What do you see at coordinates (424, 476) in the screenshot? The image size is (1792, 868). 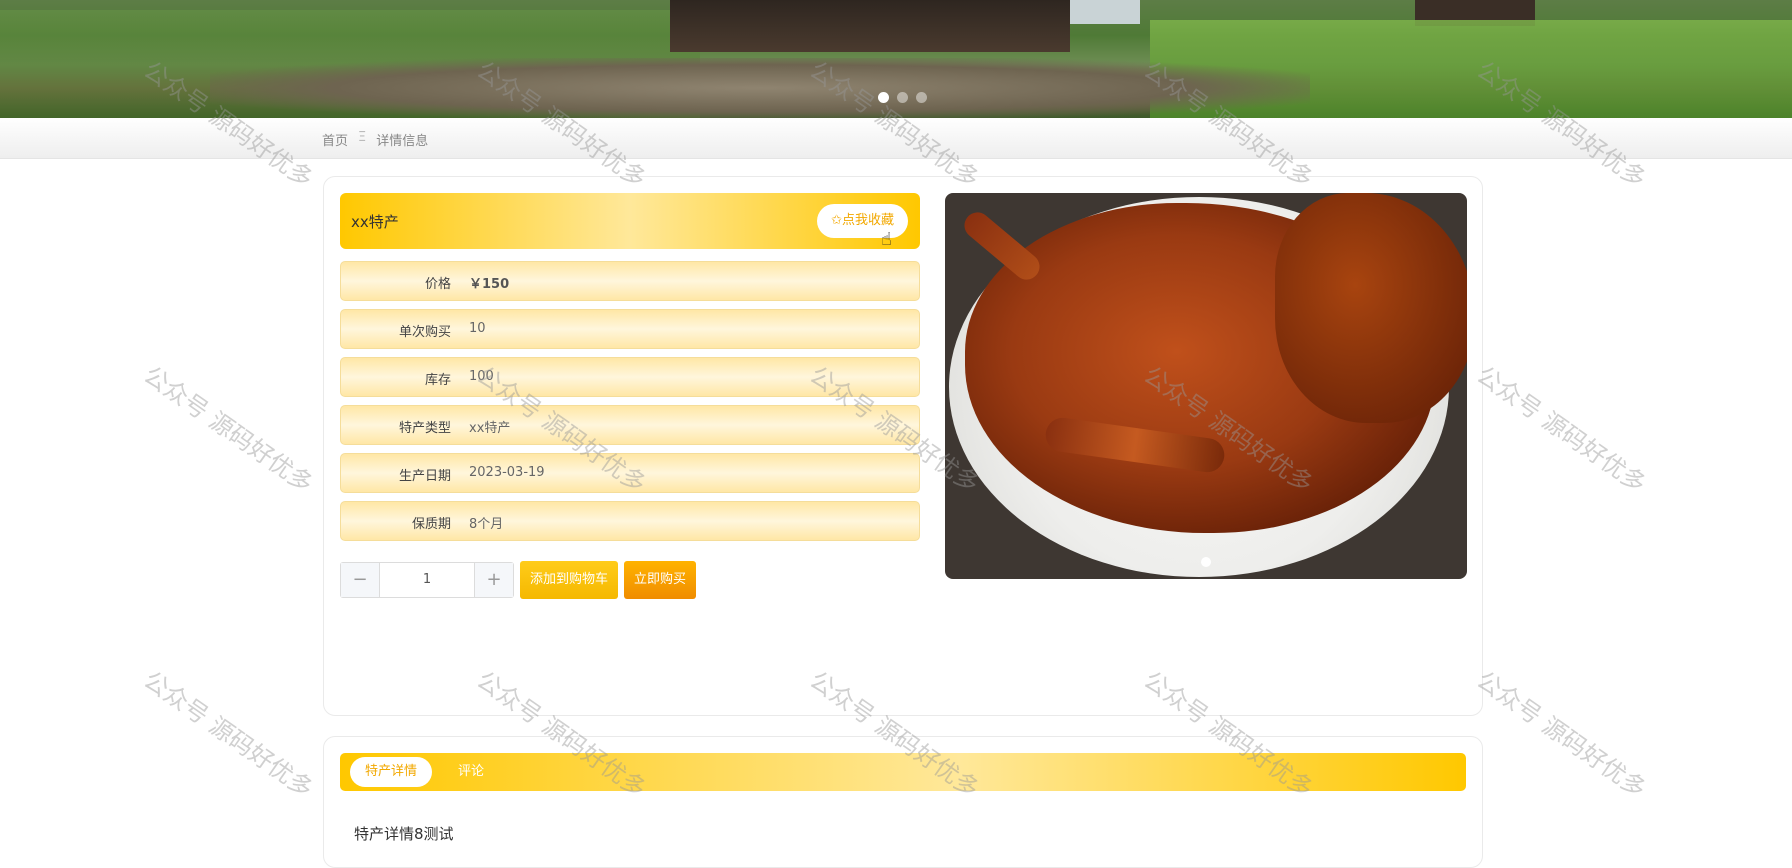 I see `info-label: 生产日期` at bounding box center [424, 476].